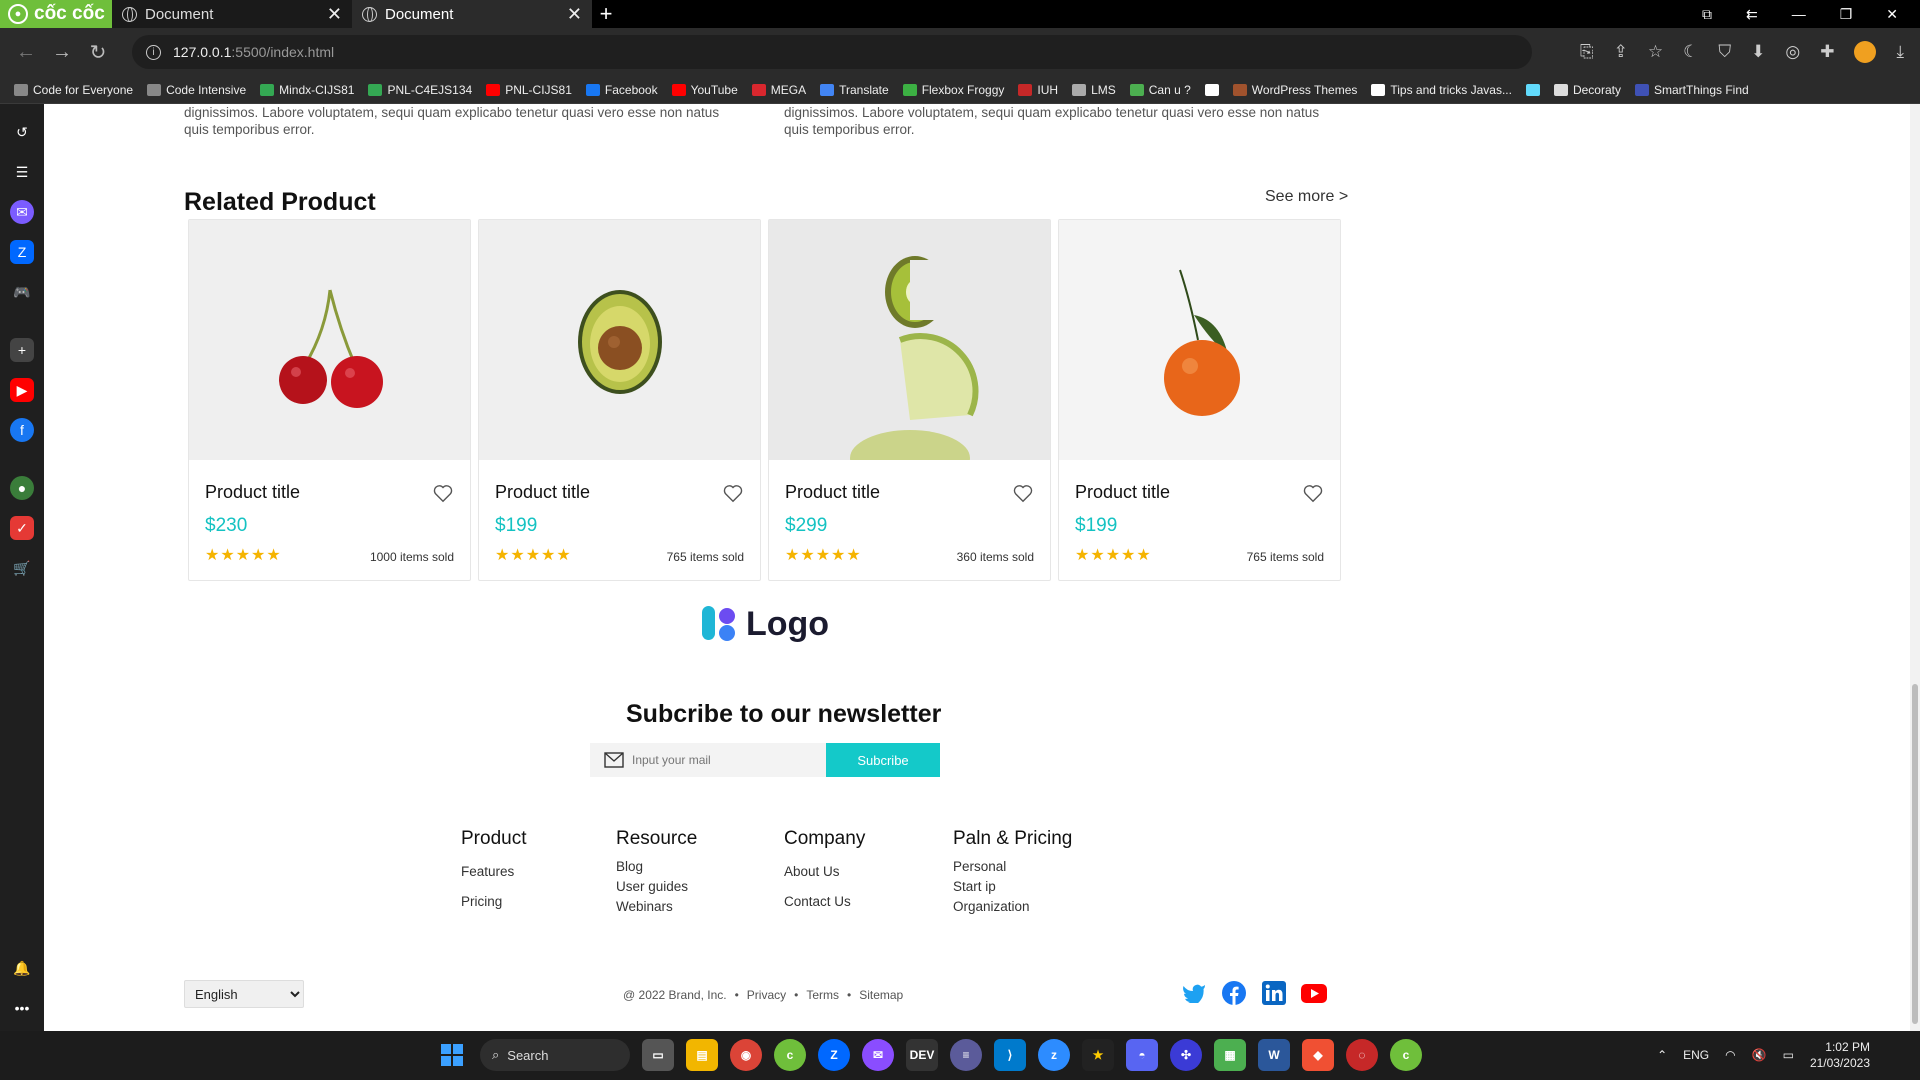  What do you see at coordinates (778, 90) in the screenshot?
I see `bookmark-item: MEGA` at bounding box center [778, 90].